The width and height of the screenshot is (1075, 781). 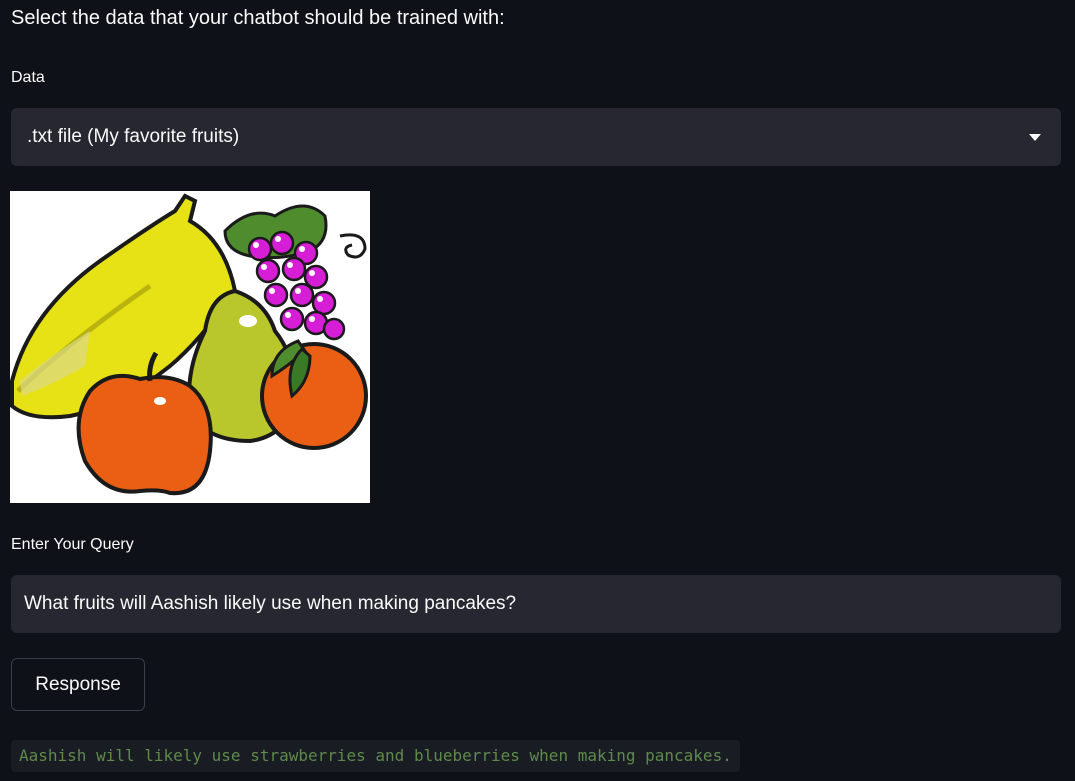 I want to click on data-select-value: .txt file (My favorite fruits), so click(x=133, y=136).